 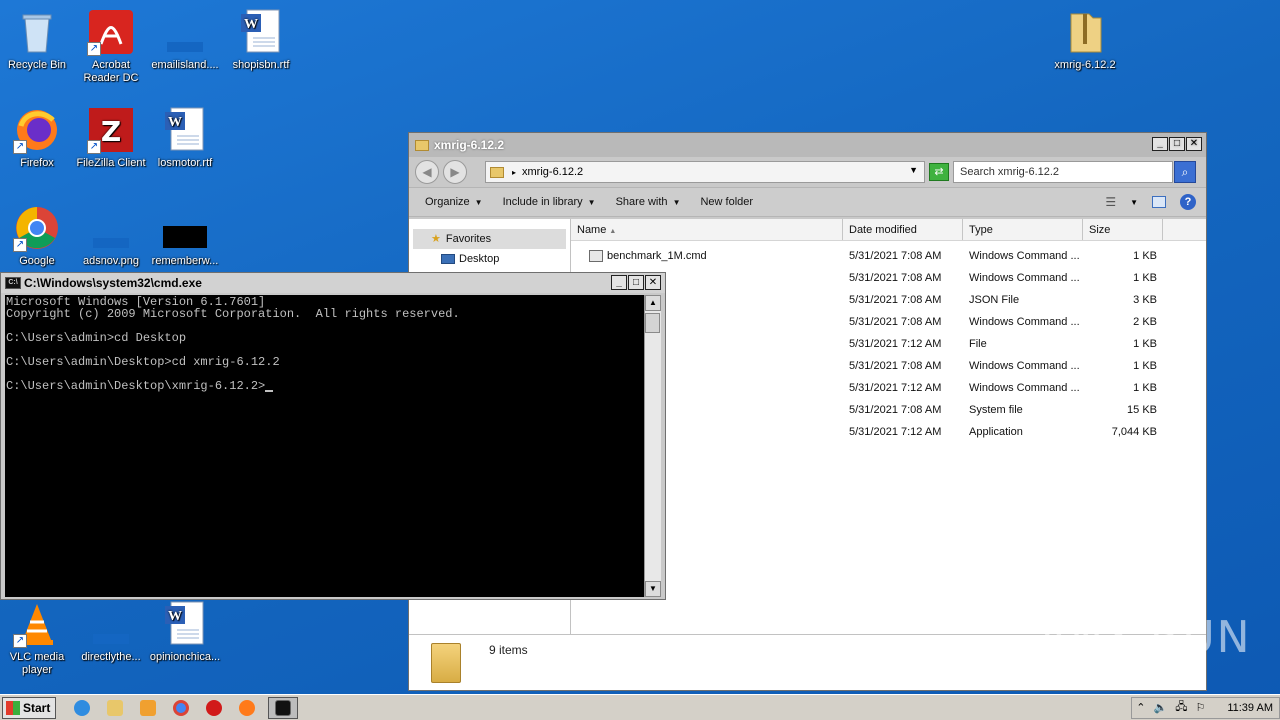 What do you see at coordinates (888, 388) in the screenshot?
I see `file-row: 5/31/2021 7:12 AM Windows Command ... 1 KB` at bounding box center [888, 388].